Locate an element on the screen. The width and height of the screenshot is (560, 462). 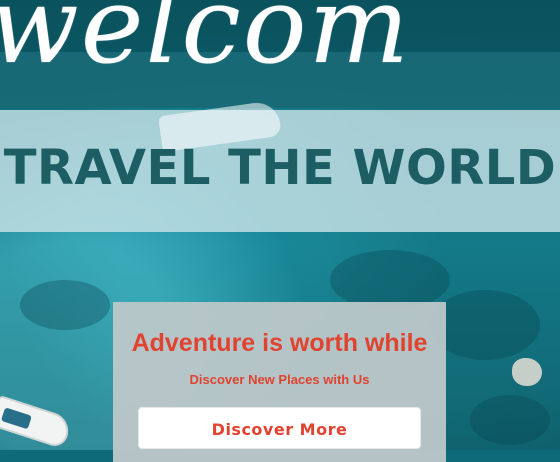
cta-heading: Adventure is worth while is located at coordinates (279, 343).